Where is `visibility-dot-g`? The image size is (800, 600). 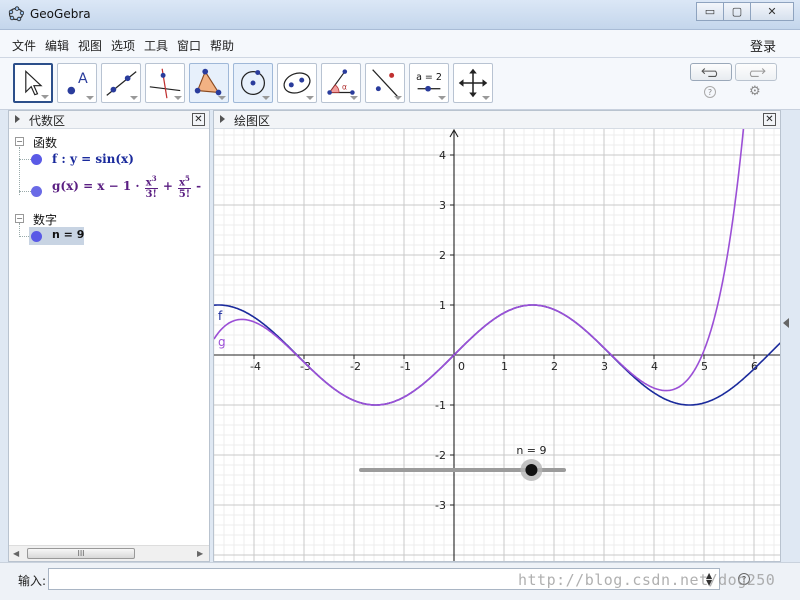 visibility-dot-g is located at coordinates (36, 191).